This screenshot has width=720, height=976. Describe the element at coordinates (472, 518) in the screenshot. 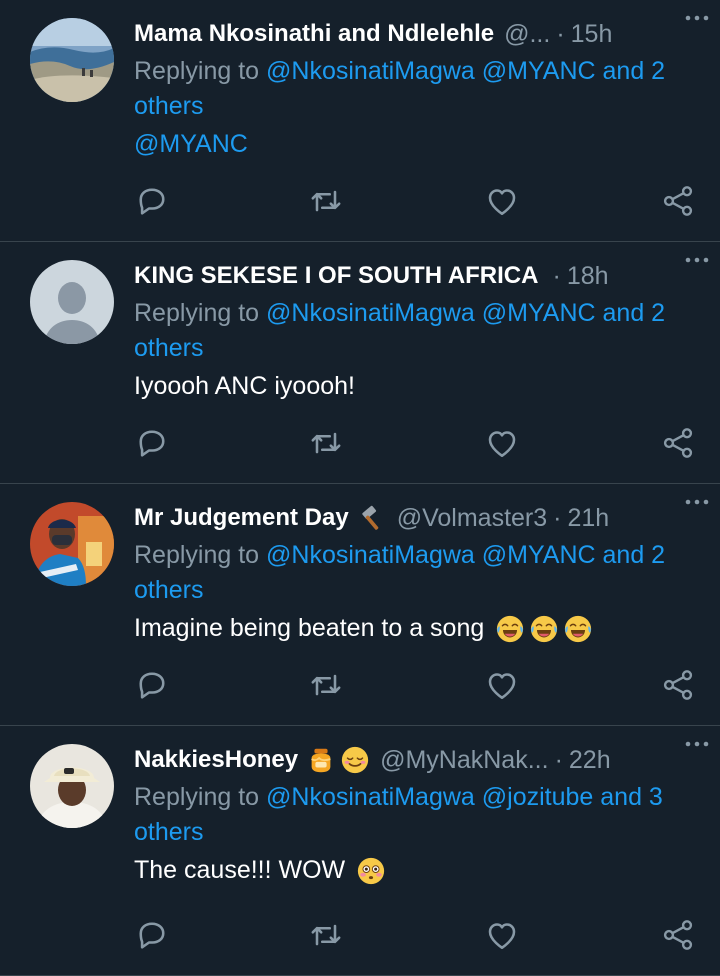

I see `username: @Volmaster3` at that location.